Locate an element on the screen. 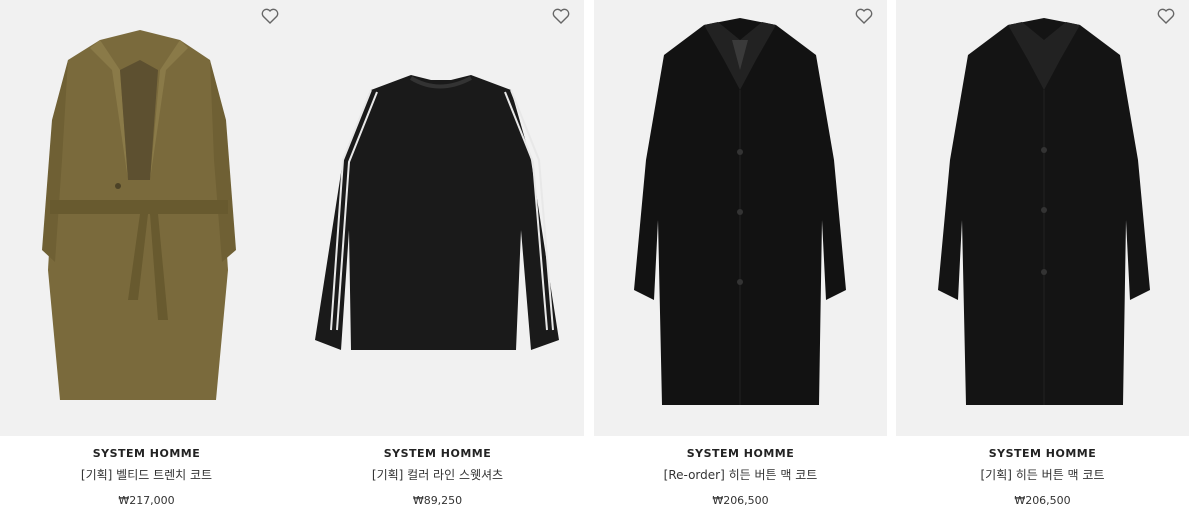  product-name: [기획] 컬러 라인 스웻셔츠 is located at coordinates (437, 475).